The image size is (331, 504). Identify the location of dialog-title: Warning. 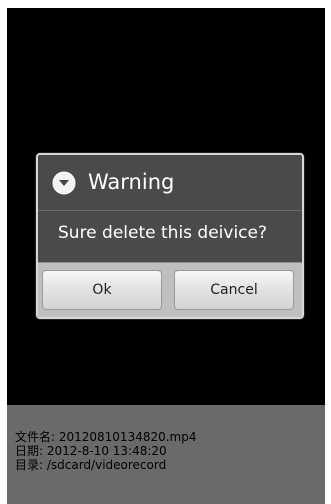
(131, 182).